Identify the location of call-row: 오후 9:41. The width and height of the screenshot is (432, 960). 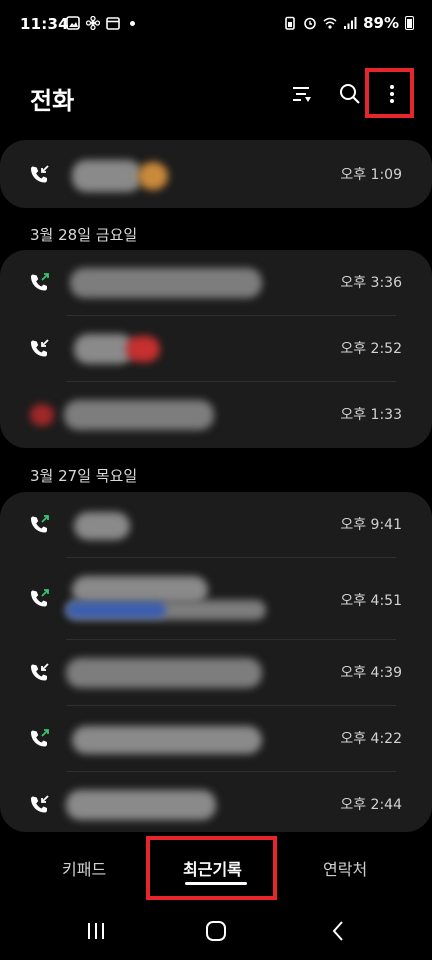
(216, 525).